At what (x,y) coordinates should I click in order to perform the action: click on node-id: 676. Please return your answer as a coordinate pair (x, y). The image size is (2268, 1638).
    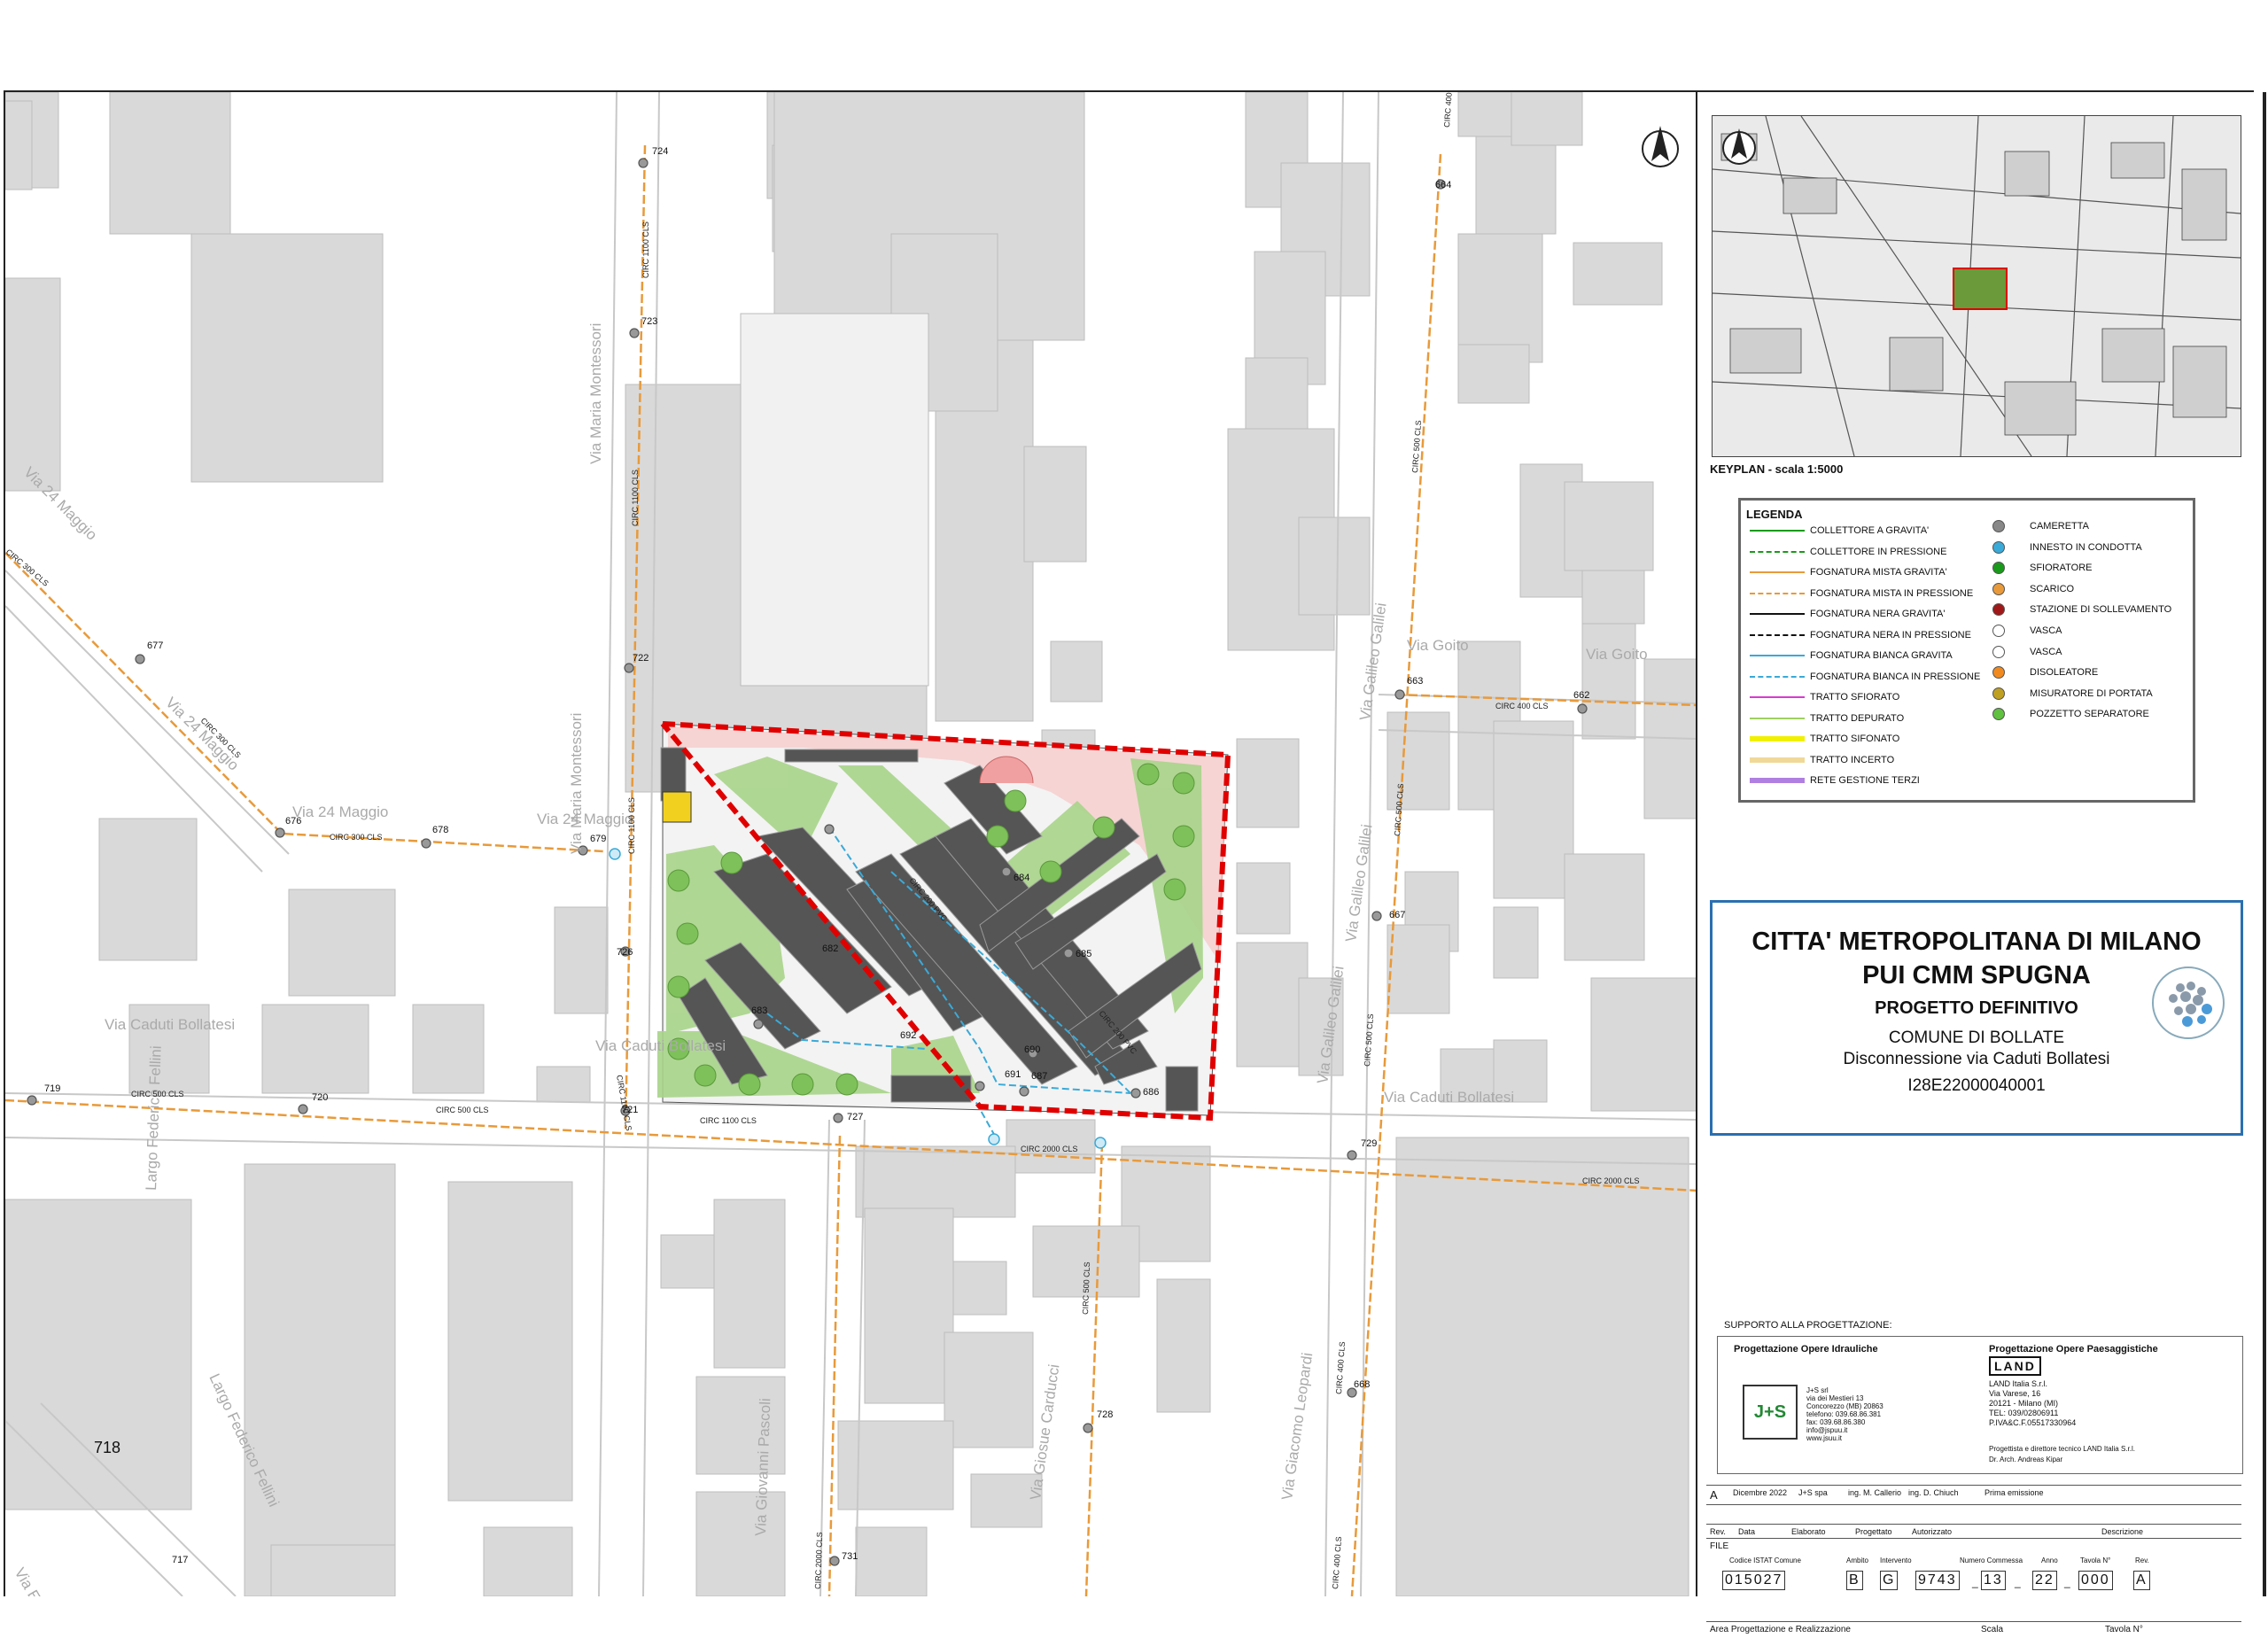
    Looking at the image, I should click on (293, 821).